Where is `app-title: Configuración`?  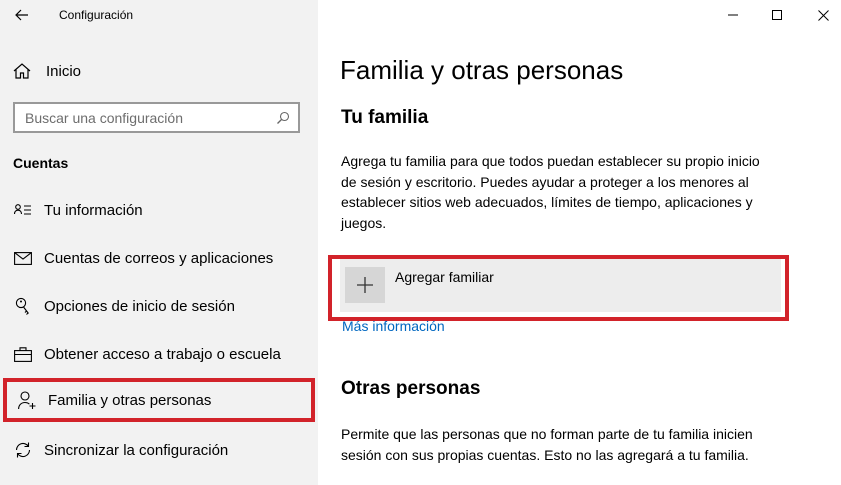
app-title: Configuración is located at coordinates (96, 15).